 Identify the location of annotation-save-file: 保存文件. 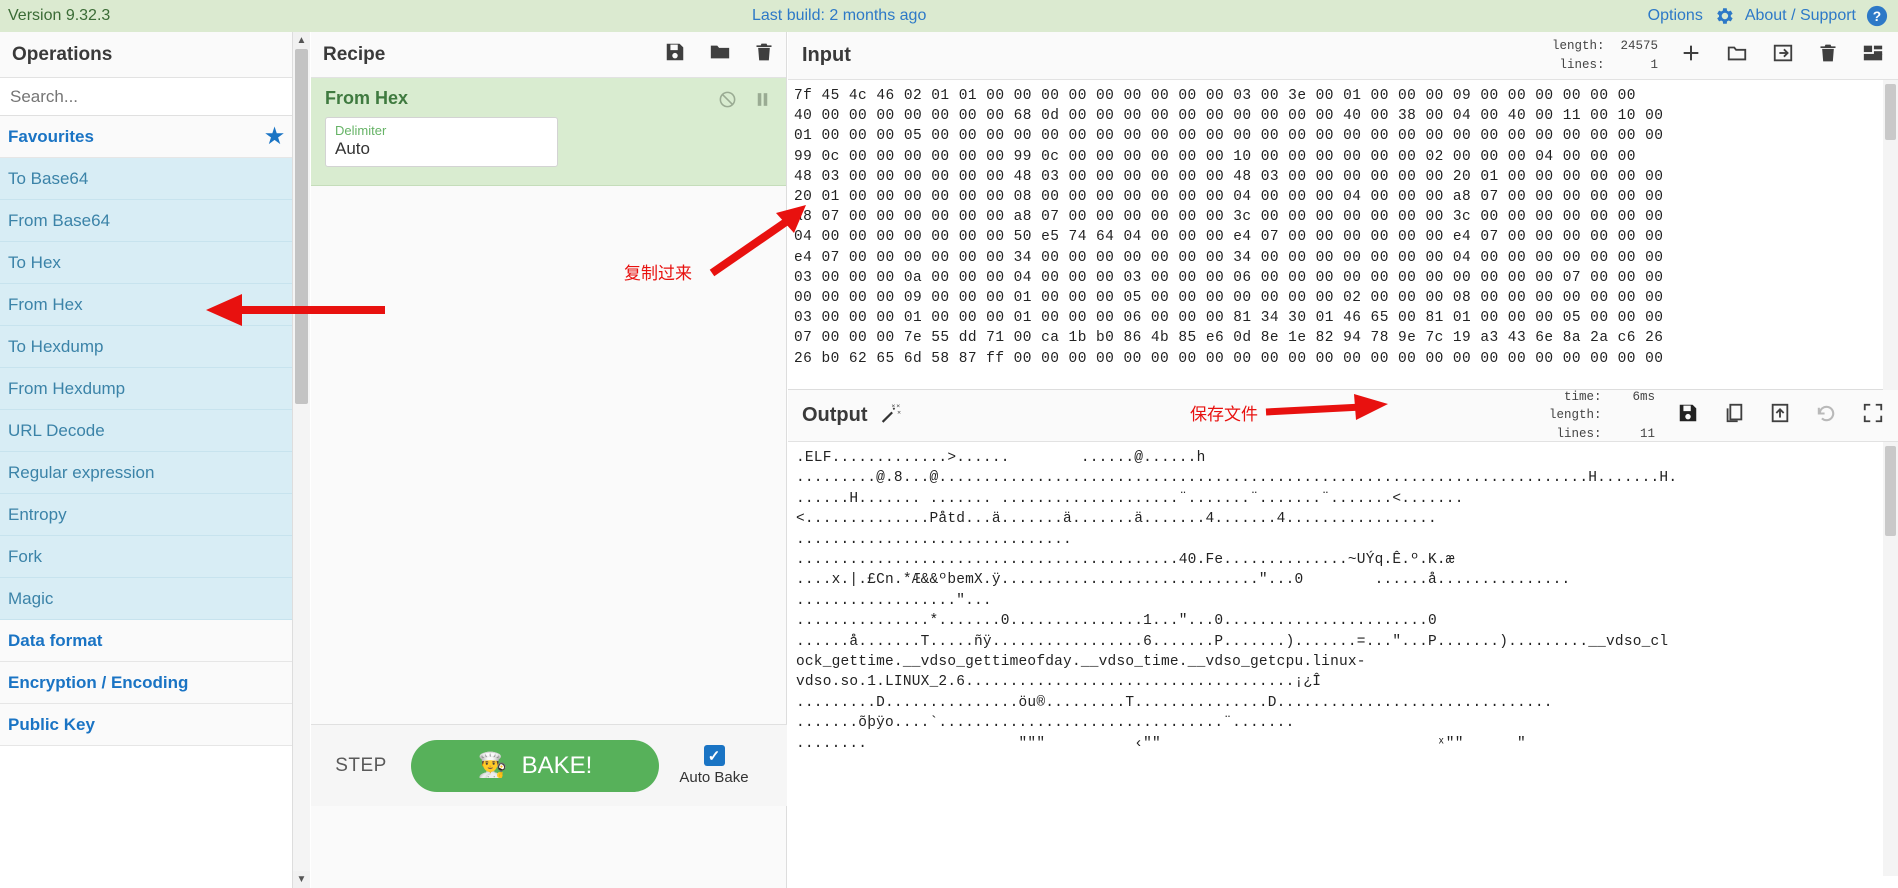
(1224, 414).